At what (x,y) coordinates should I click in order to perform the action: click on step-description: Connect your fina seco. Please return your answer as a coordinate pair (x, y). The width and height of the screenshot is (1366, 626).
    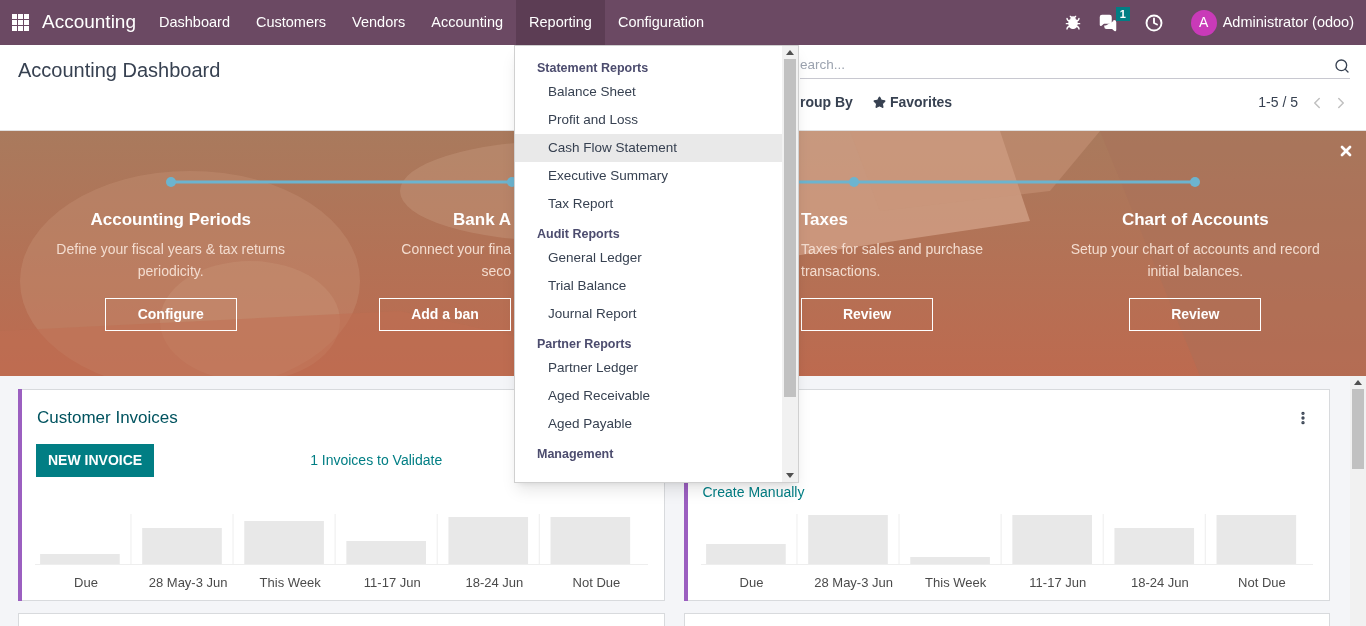
    Looking at the image, I should click on (456, 260).